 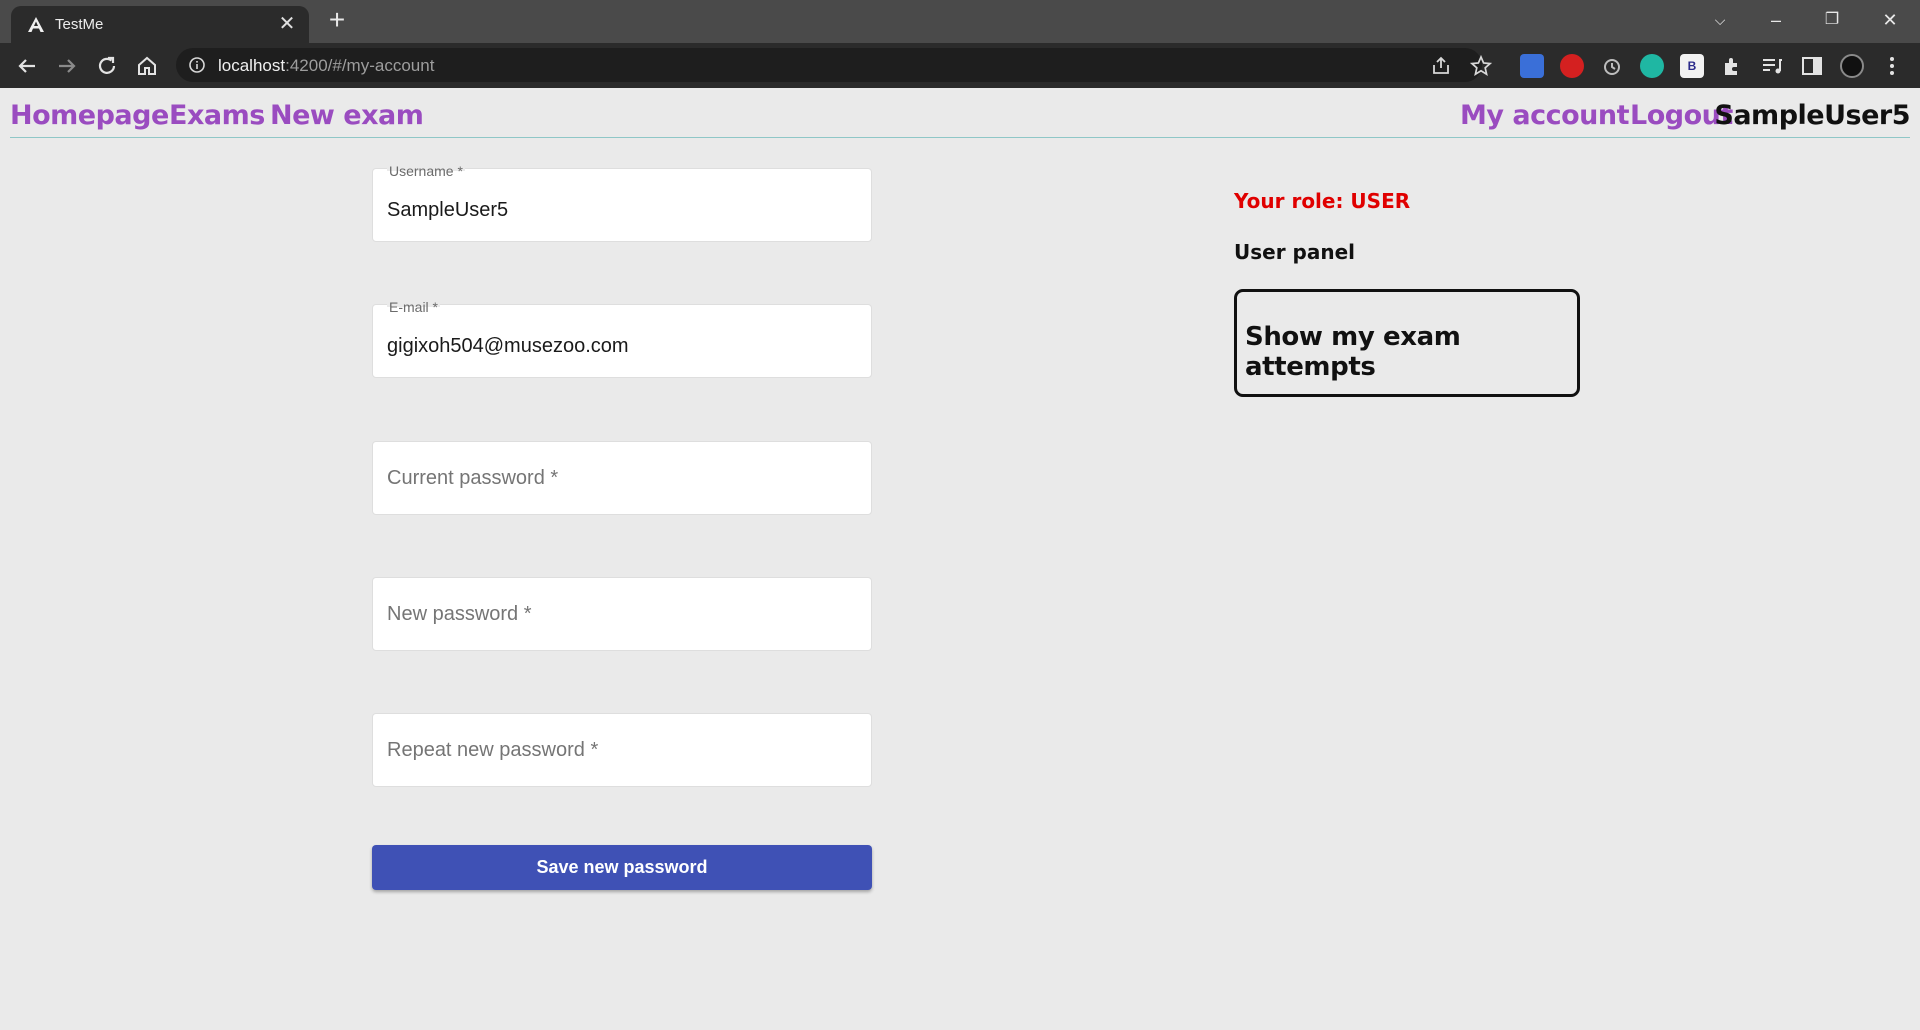 I want to click on window-close-icon: ✕, so click(x=1890, y=20).